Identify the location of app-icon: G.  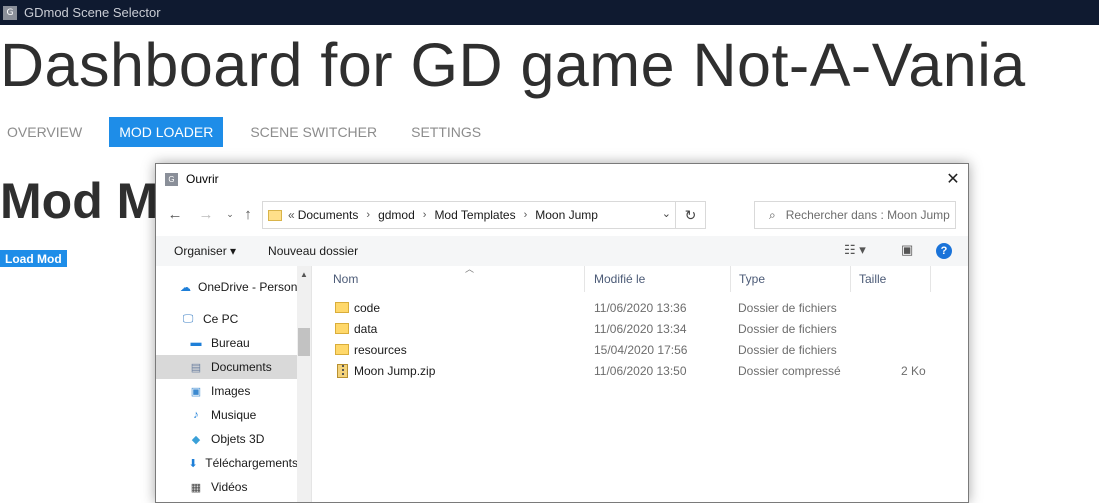
(10, 12).